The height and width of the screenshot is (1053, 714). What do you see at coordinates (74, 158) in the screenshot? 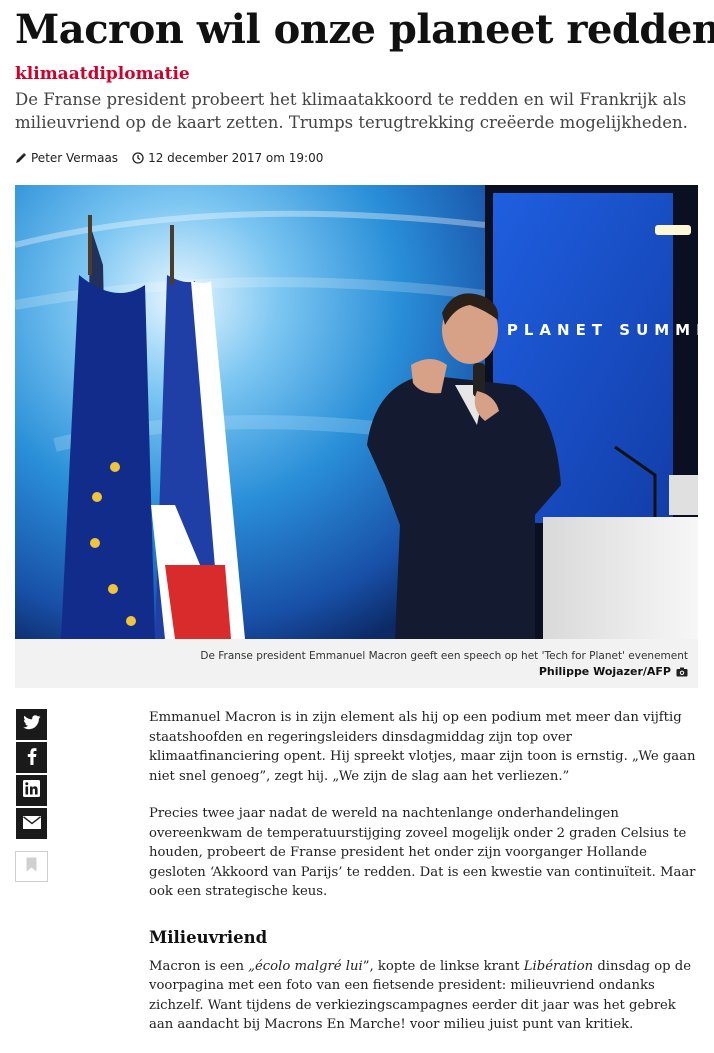
I see `author-name: Peter Vermaas` at bounding box center [74, 158].